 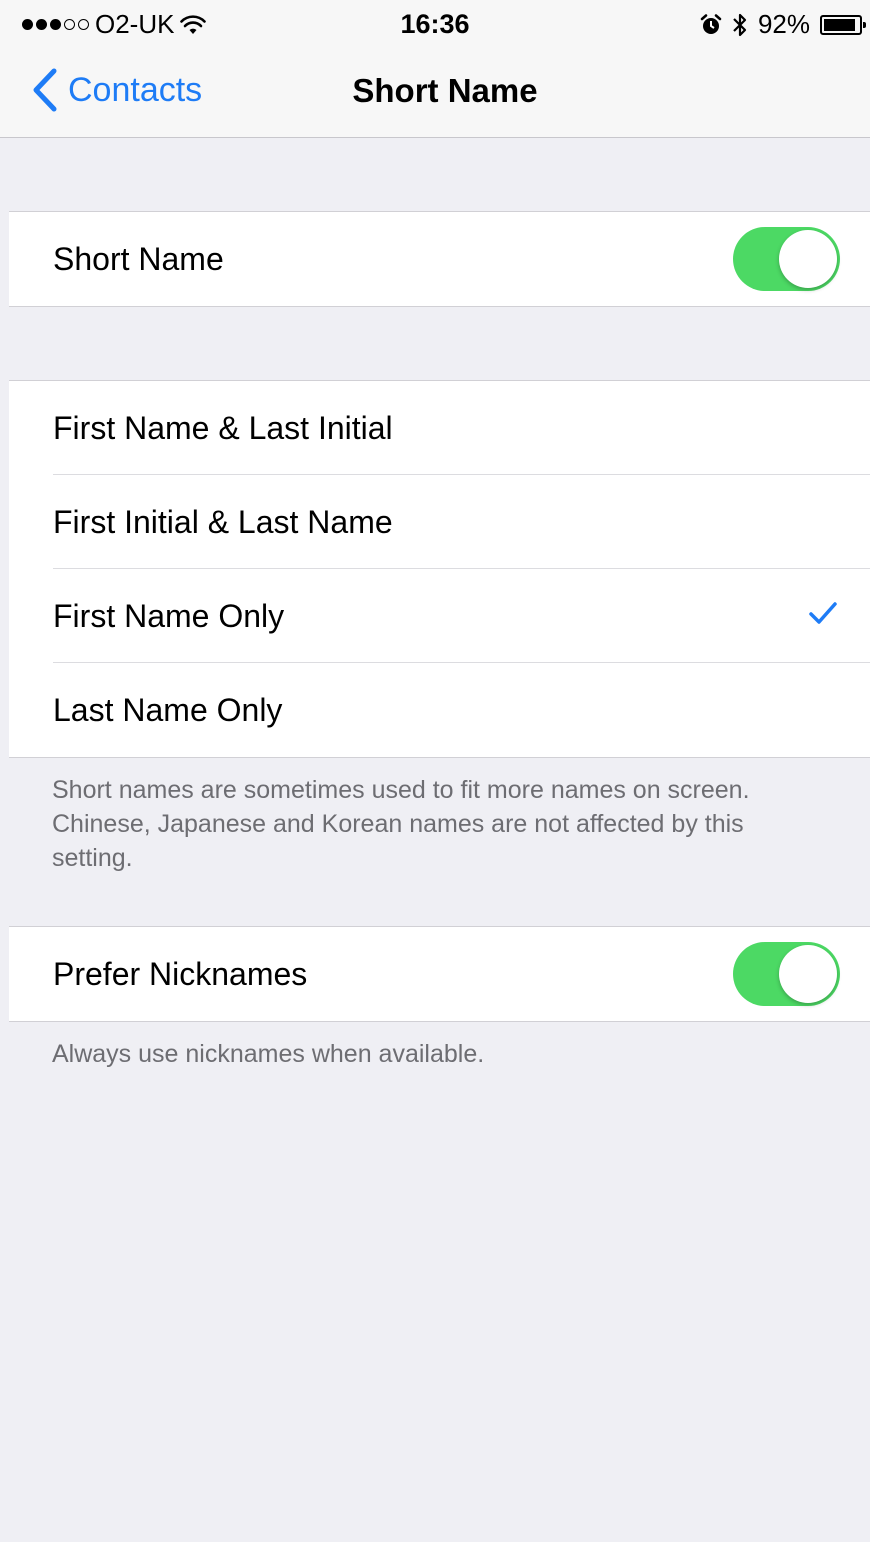 I want to click on format-option-label: First Initial & Last Name, so click(x=223, y=521).